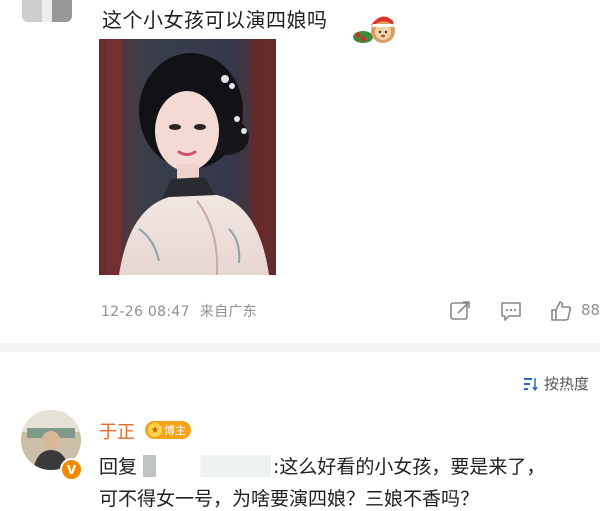  What do you see at coordinates (47, 11) in the screenshot?
I see `poster-avatar` at bounding box center [47, 11].